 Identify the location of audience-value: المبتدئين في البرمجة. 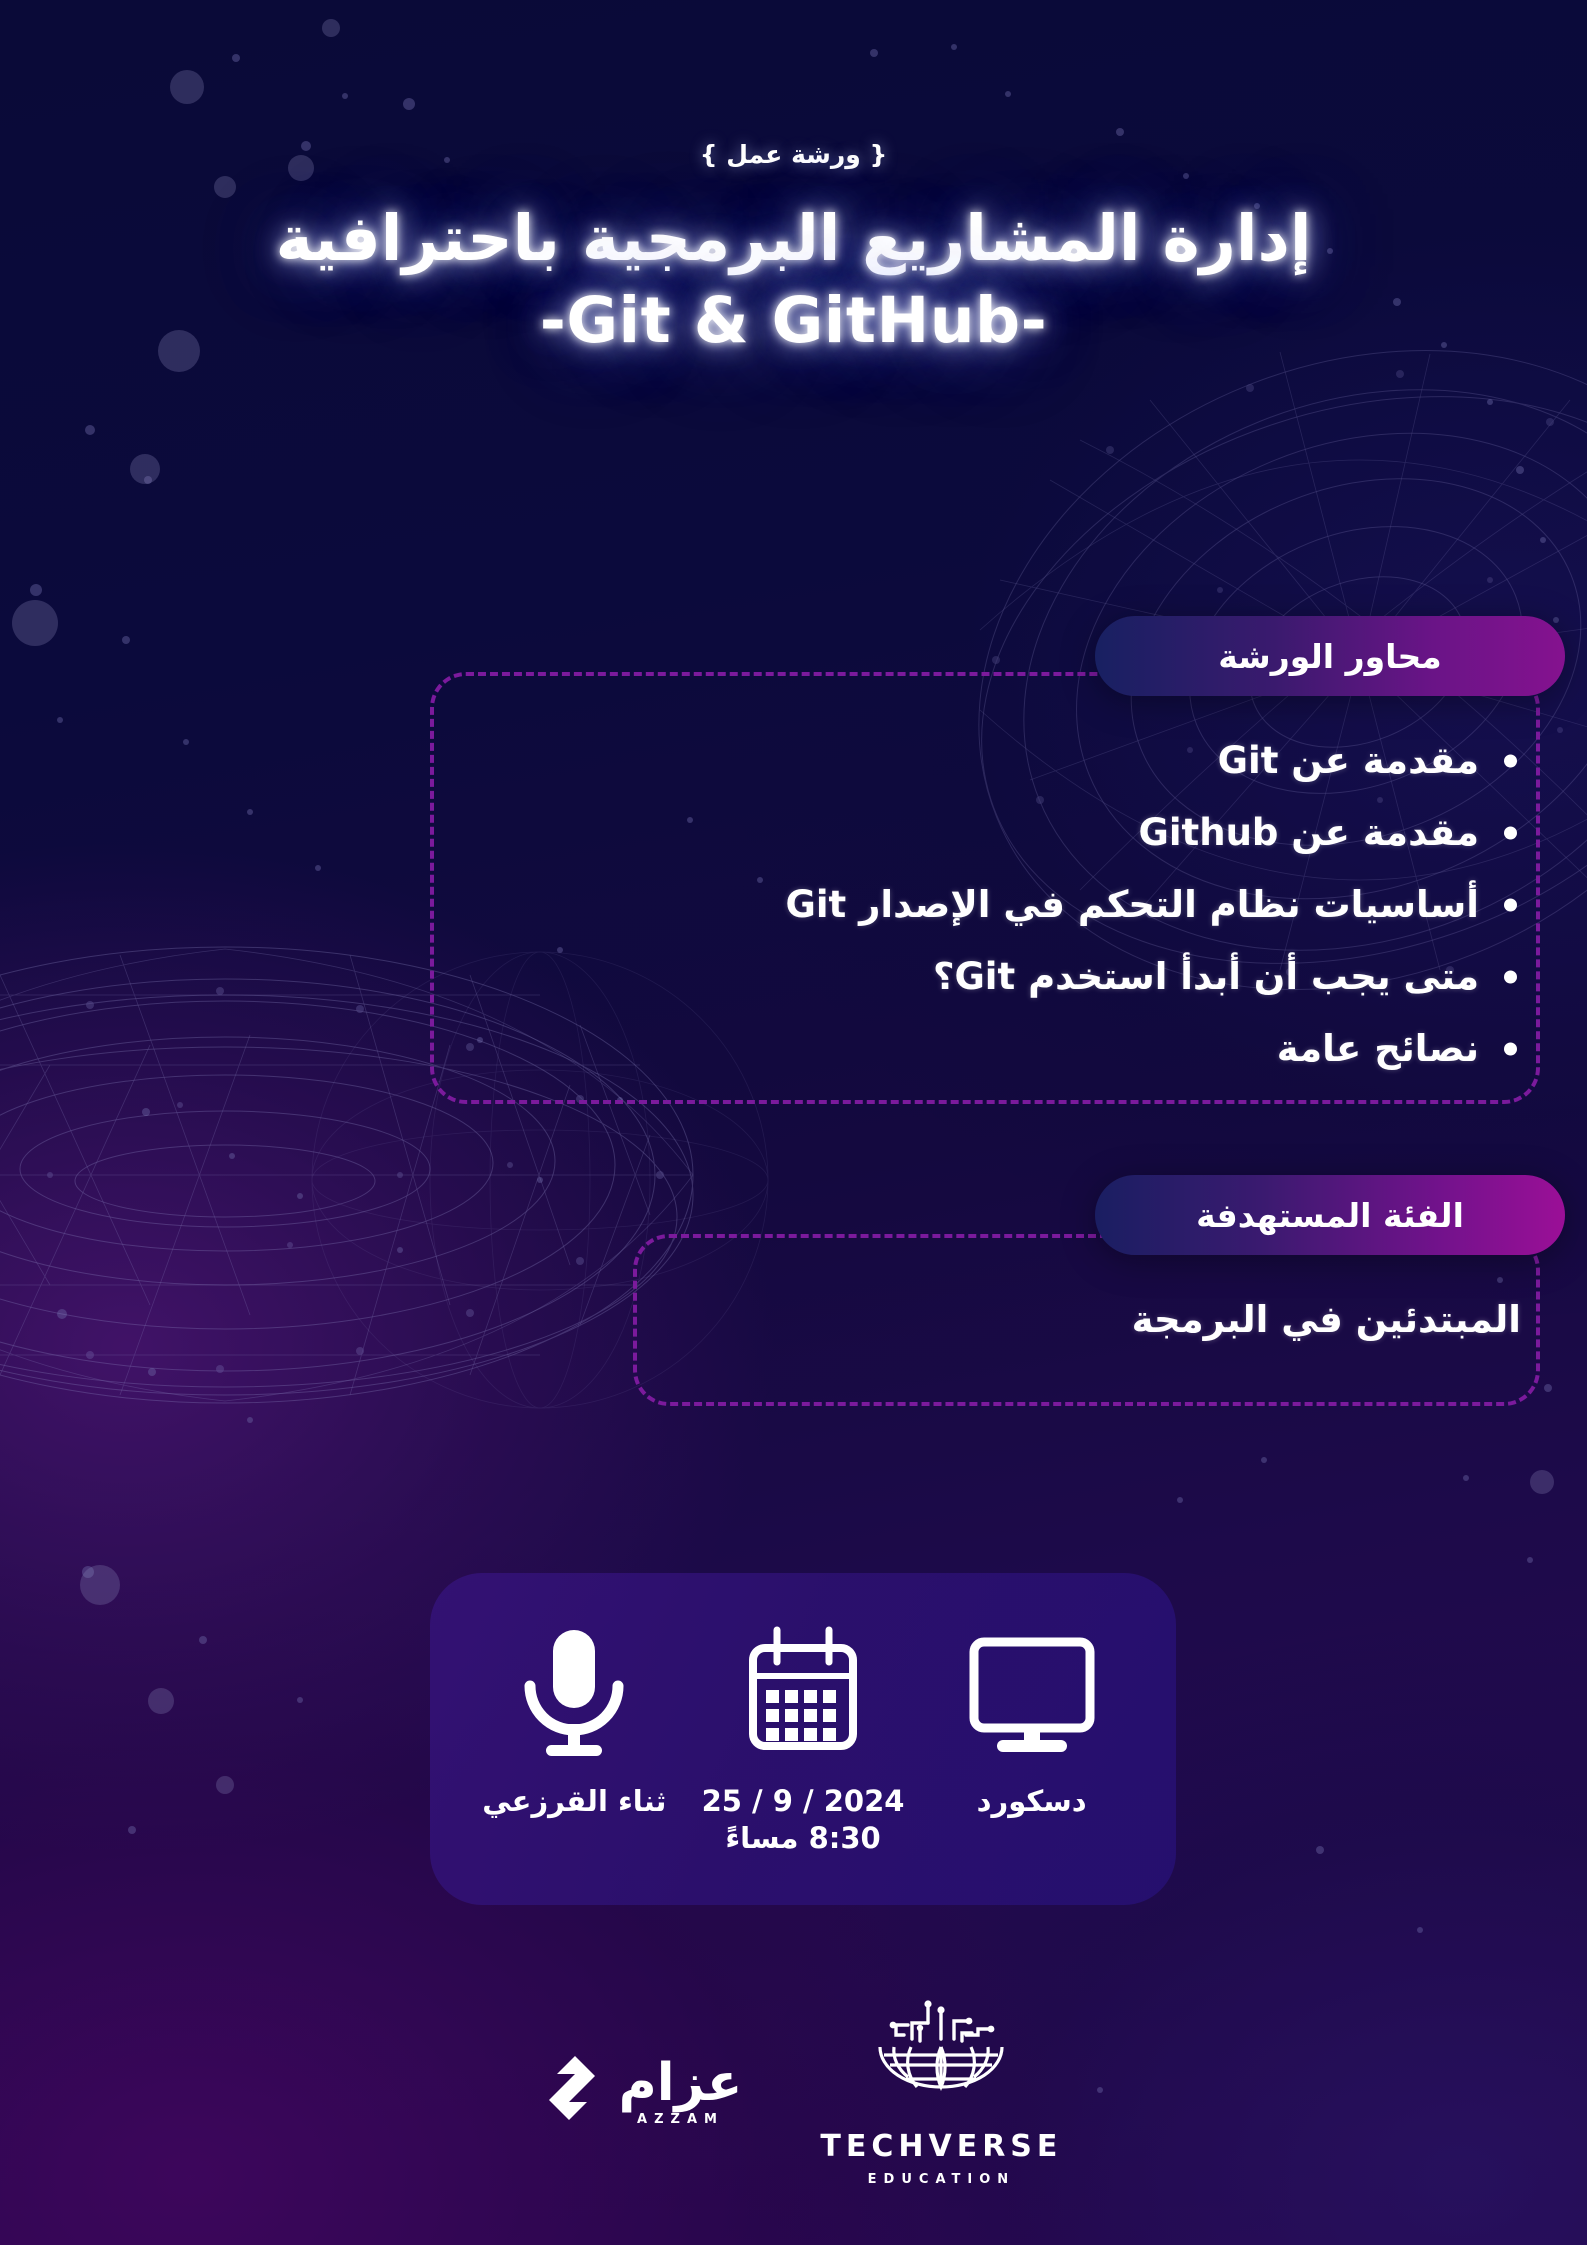
(1326, 1319).